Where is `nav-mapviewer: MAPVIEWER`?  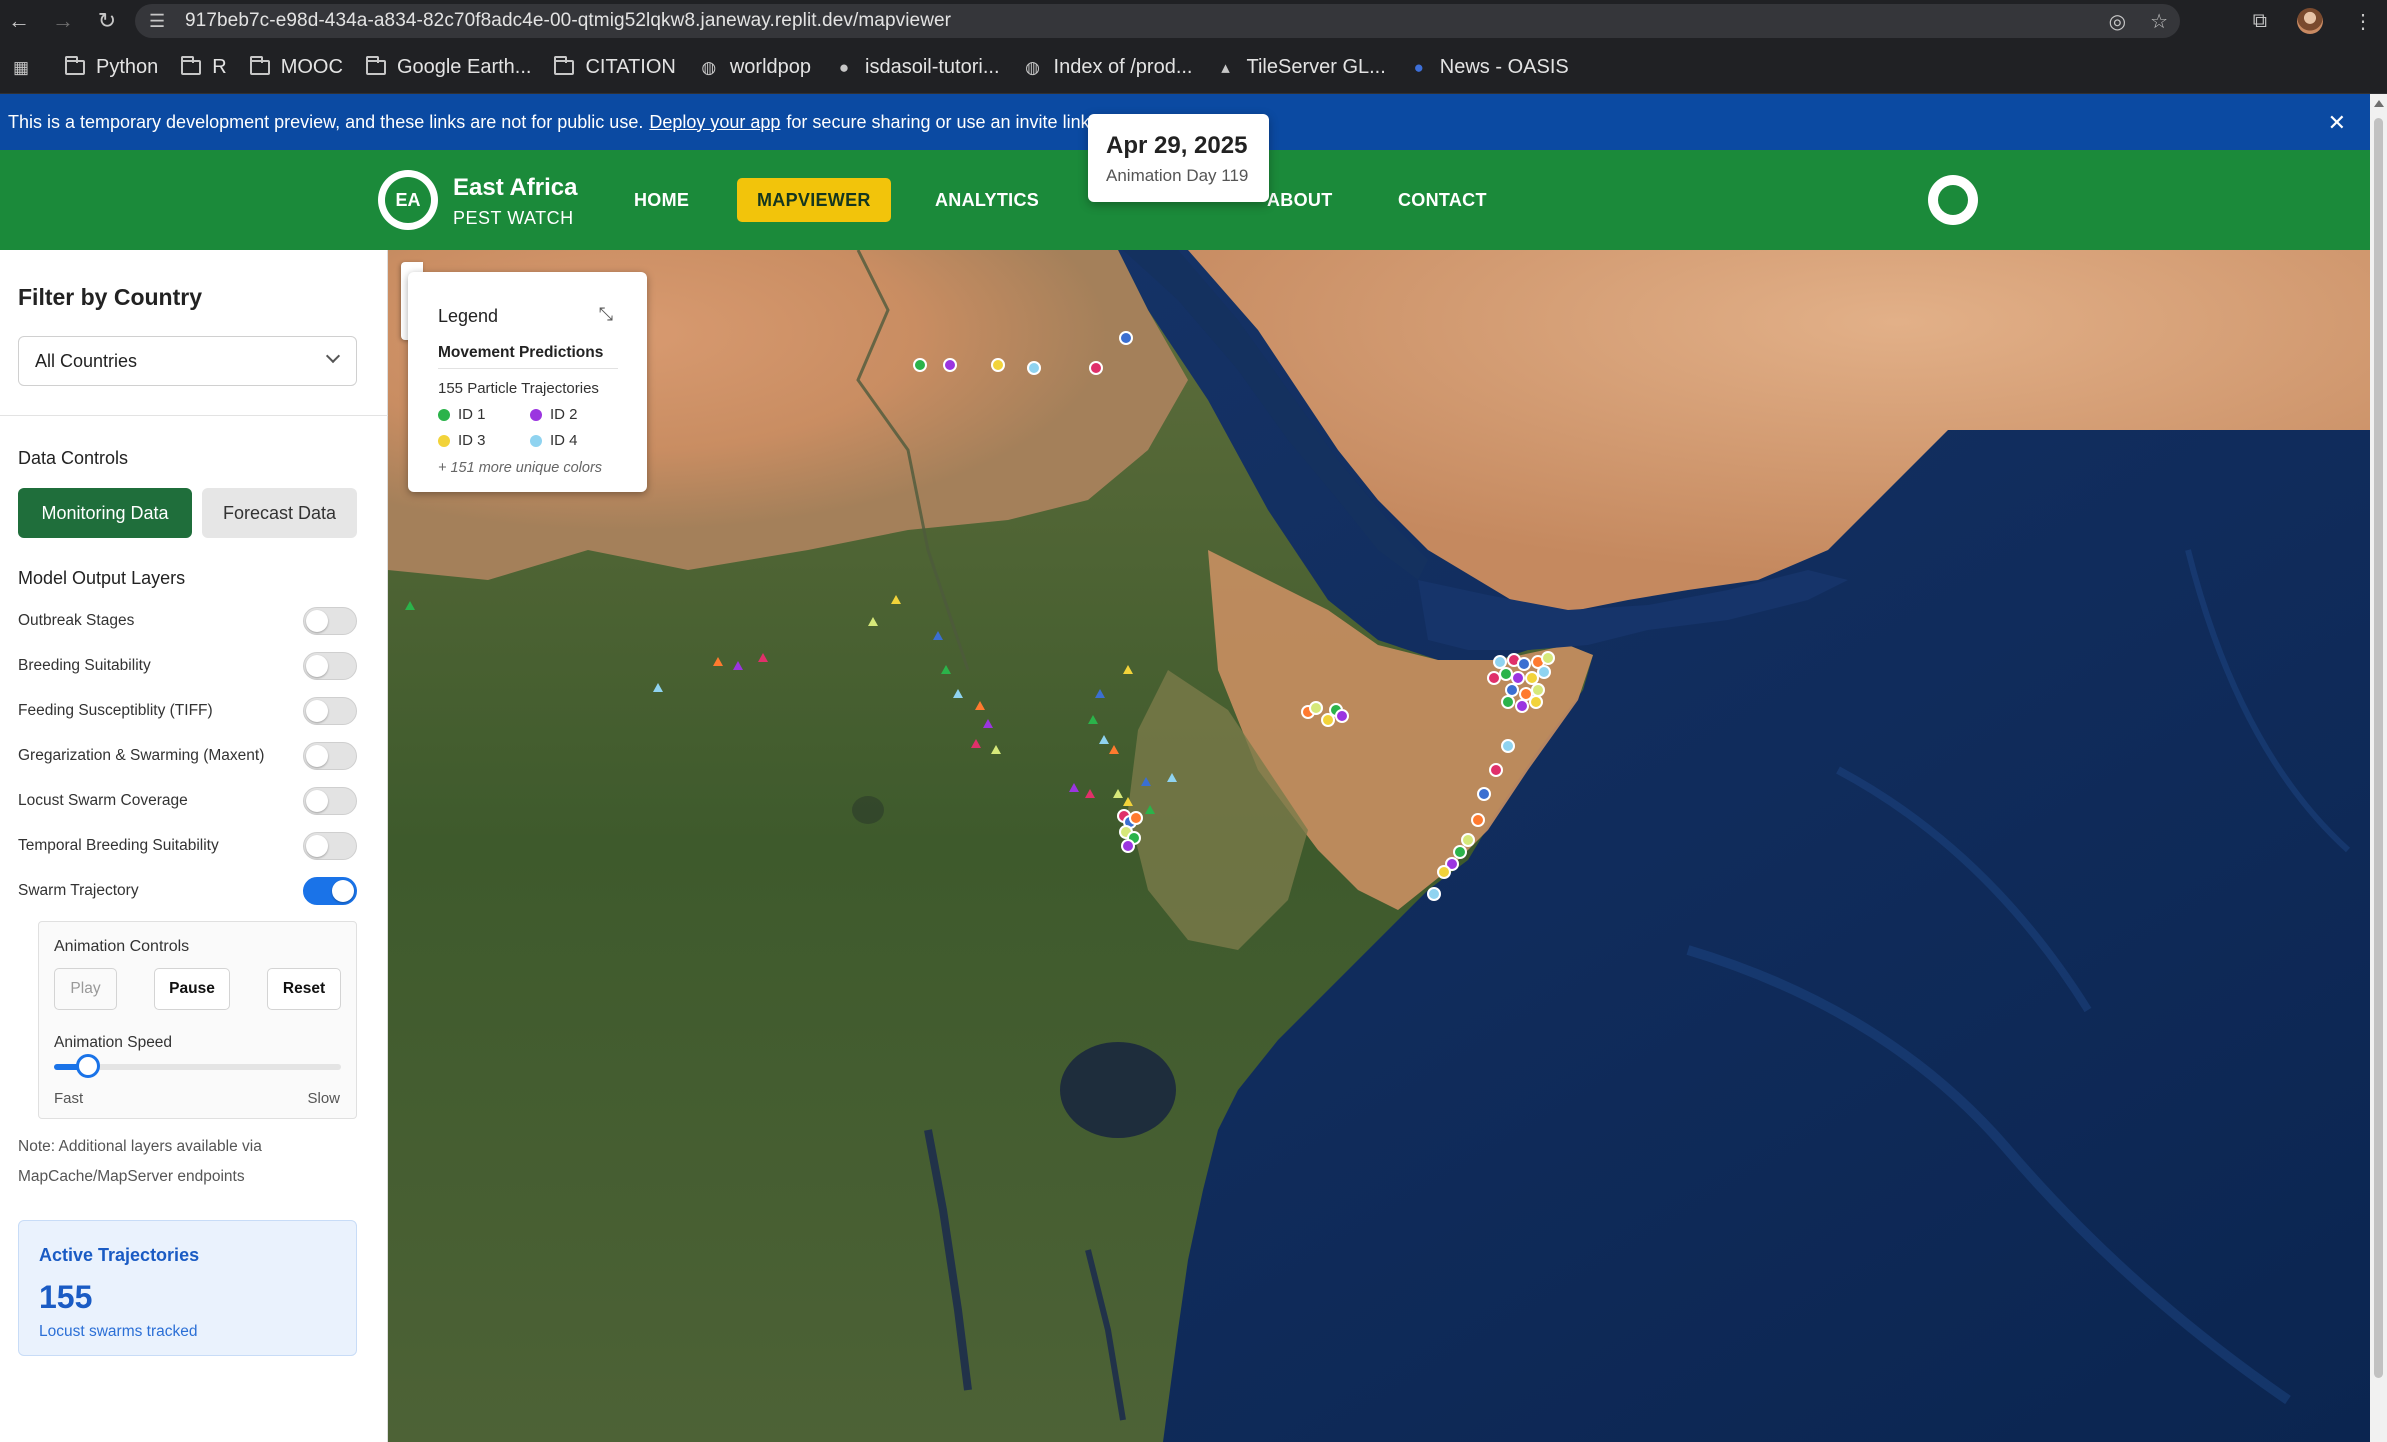
nav-mapviewer: MAPVIEWER is located at coordinates (814, 200).